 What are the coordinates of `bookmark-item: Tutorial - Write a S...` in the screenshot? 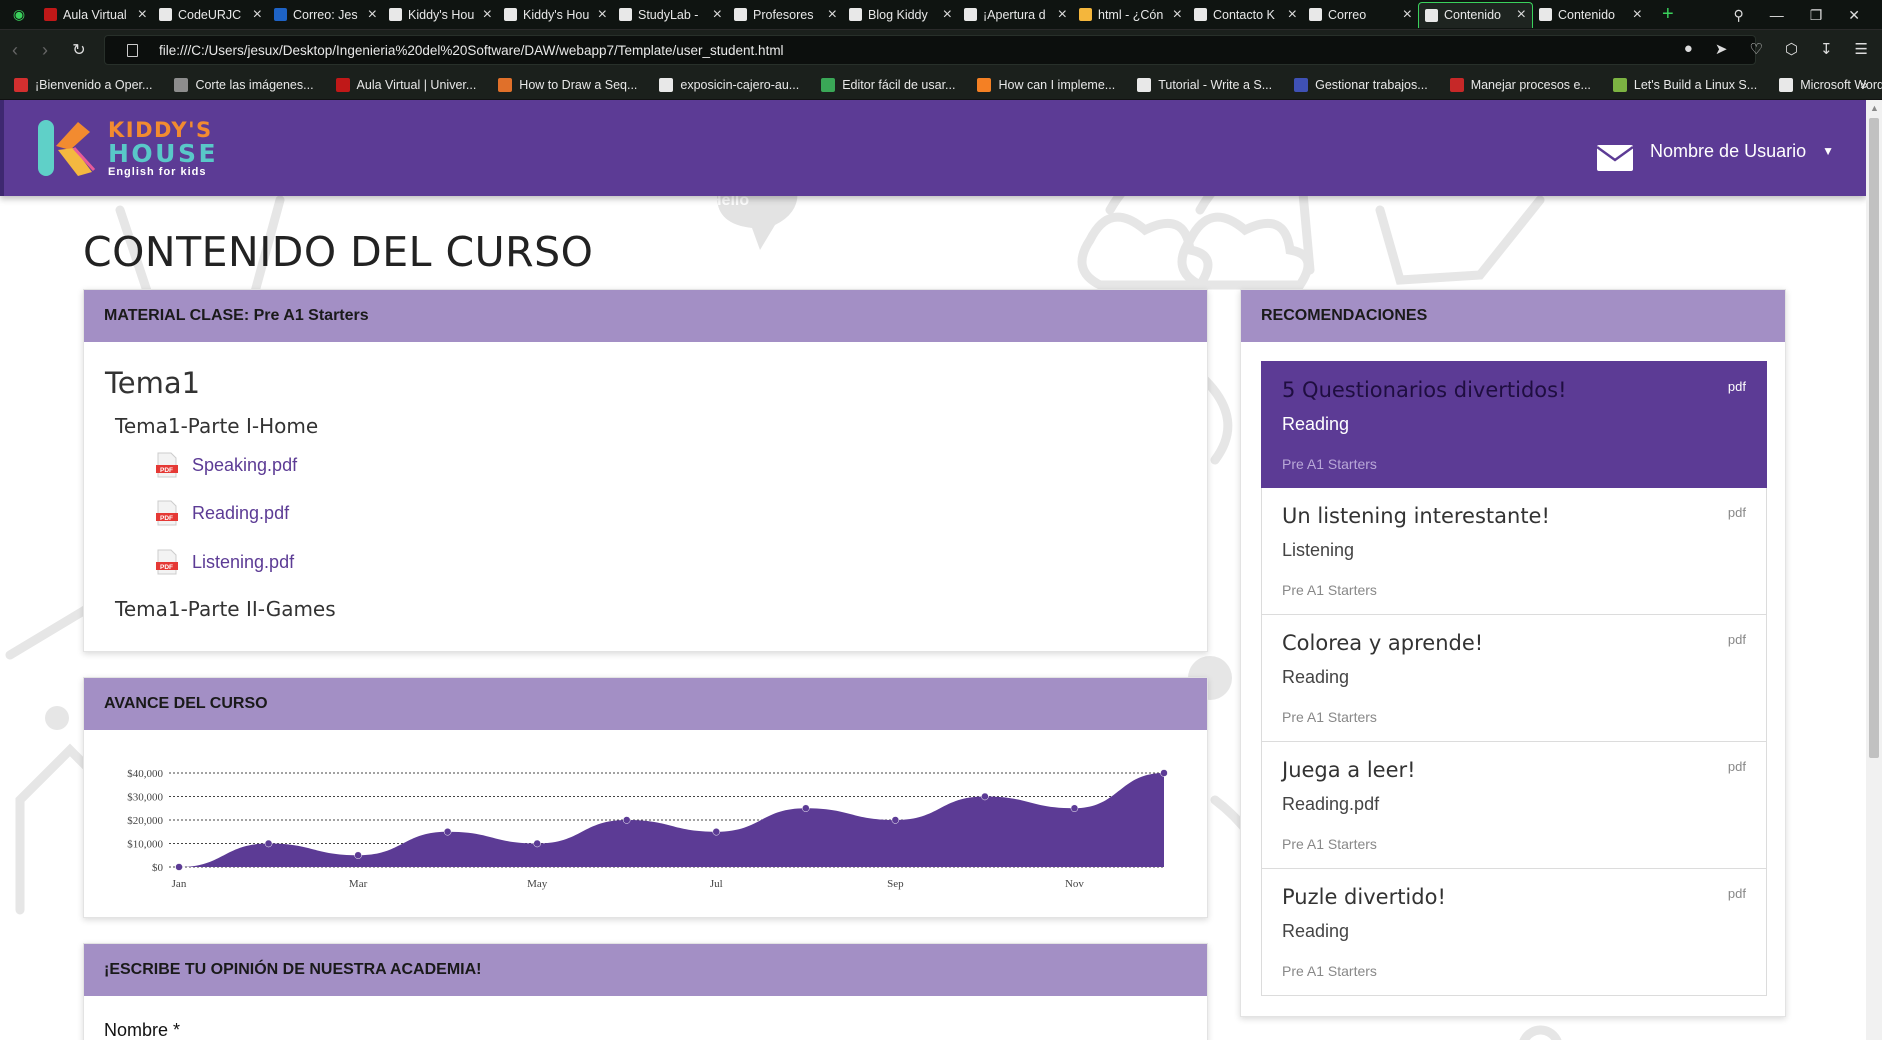 It's located at (1204, 84).